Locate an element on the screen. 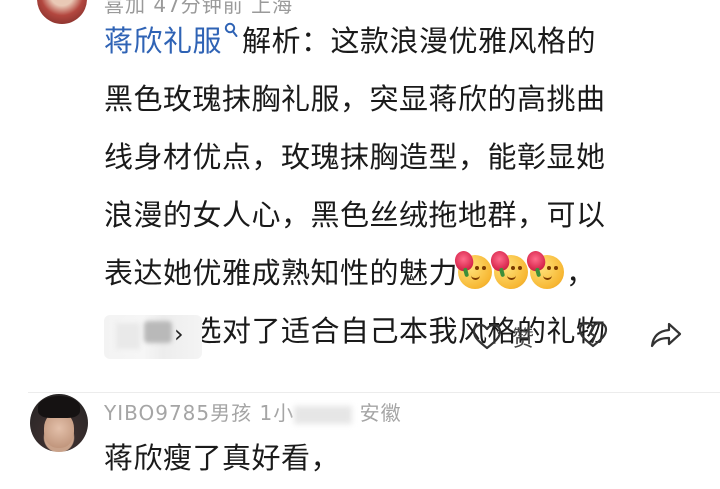  broken-heart-icon is located at coordinates (593, 334).